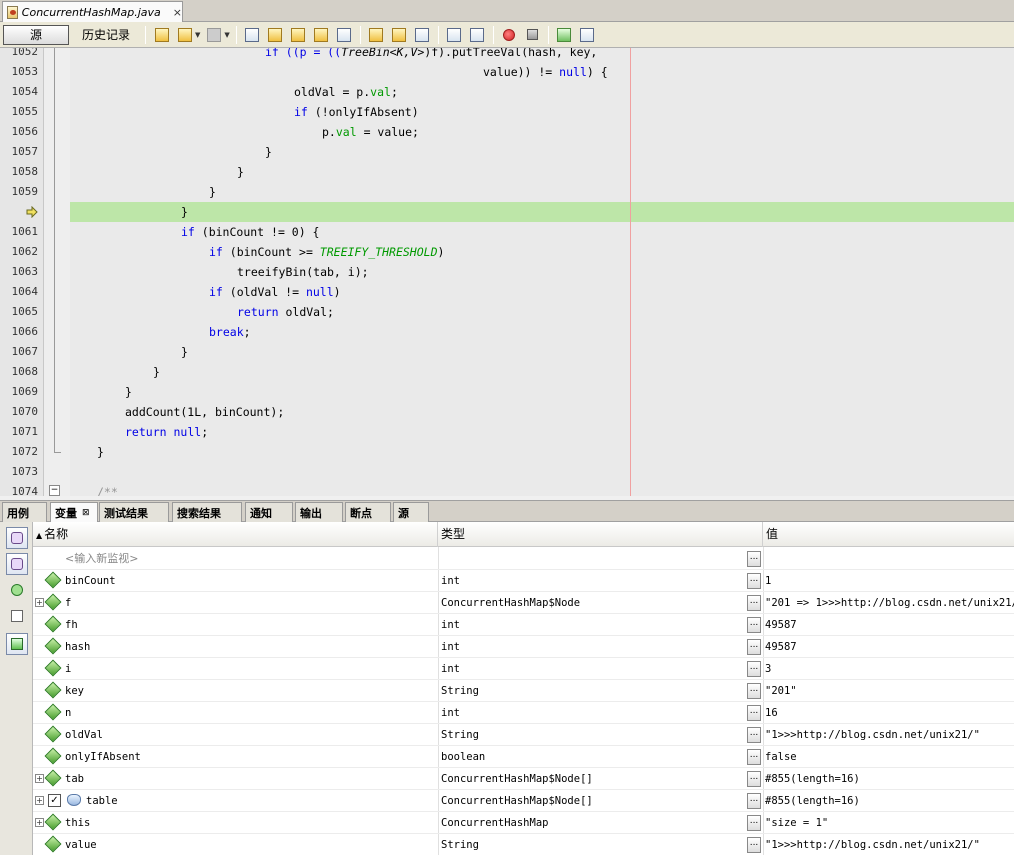 The image size is (1014, 855). Describe the element at coordinates (477, 34) in the screenshot. I see `shift-right-button` at that location.